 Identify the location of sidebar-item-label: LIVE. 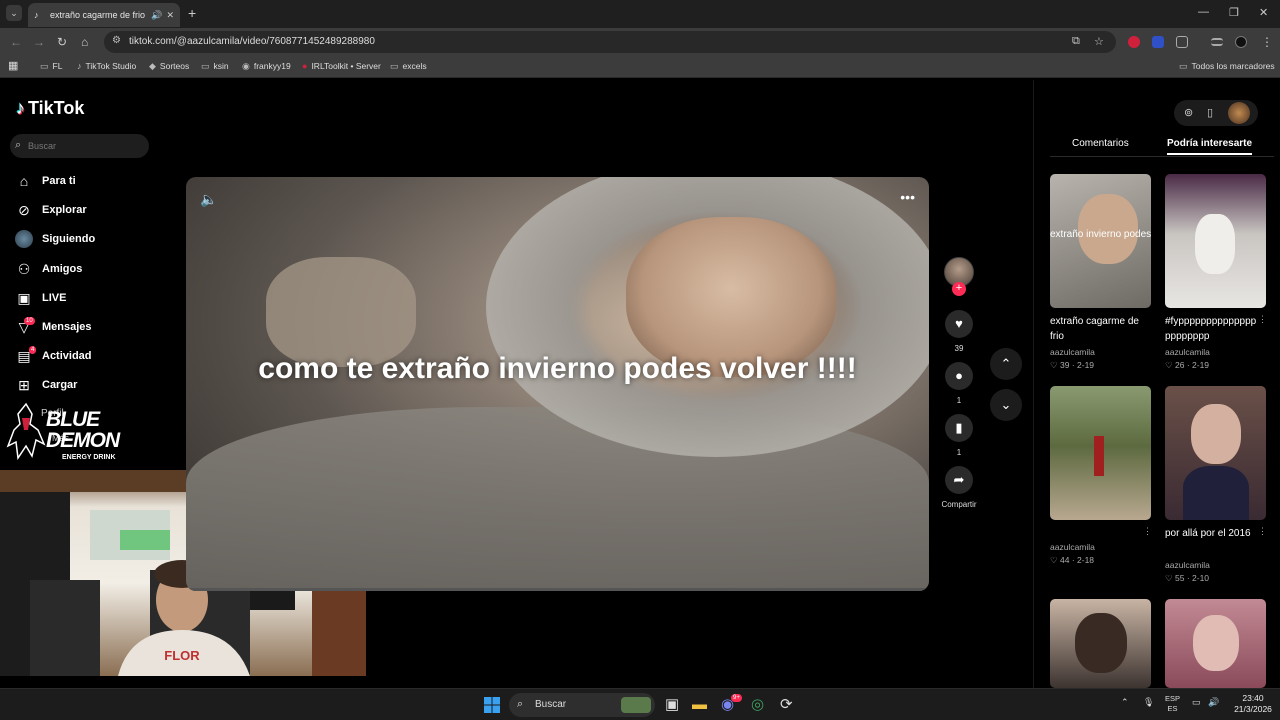
(54, 298).